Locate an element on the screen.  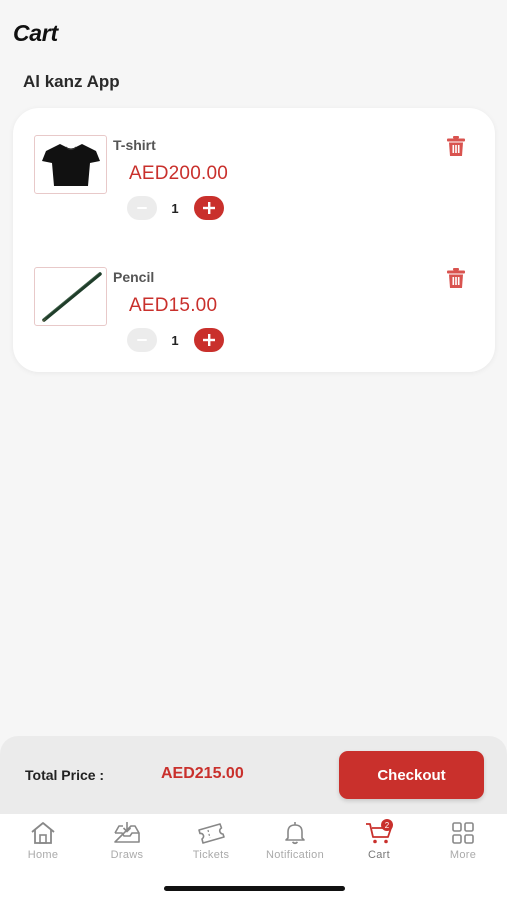
tshirt-image is located at coordinates (70, 164).